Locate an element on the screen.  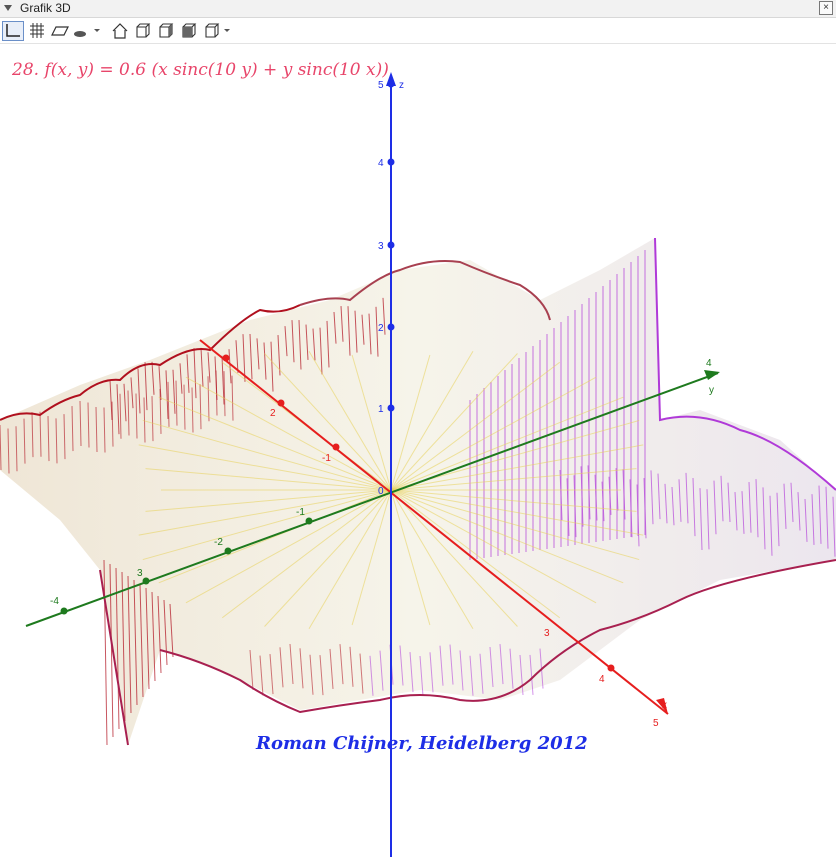
home-view-button is located at coordinates (120, 31).